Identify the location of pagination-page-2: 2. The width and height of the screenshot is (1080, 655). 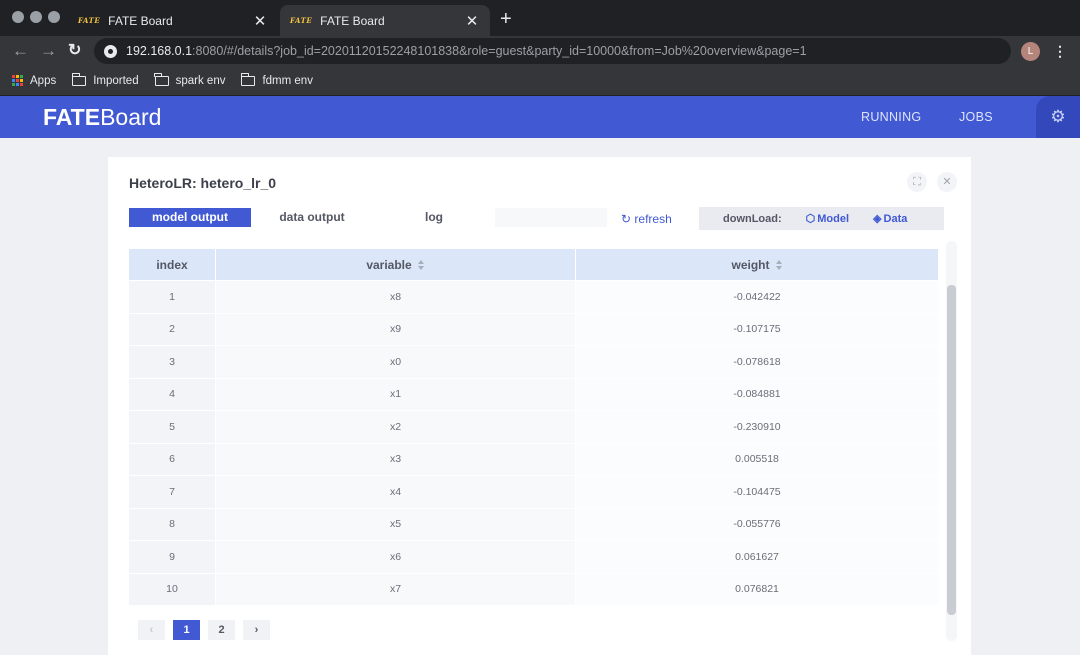
(221, 630).